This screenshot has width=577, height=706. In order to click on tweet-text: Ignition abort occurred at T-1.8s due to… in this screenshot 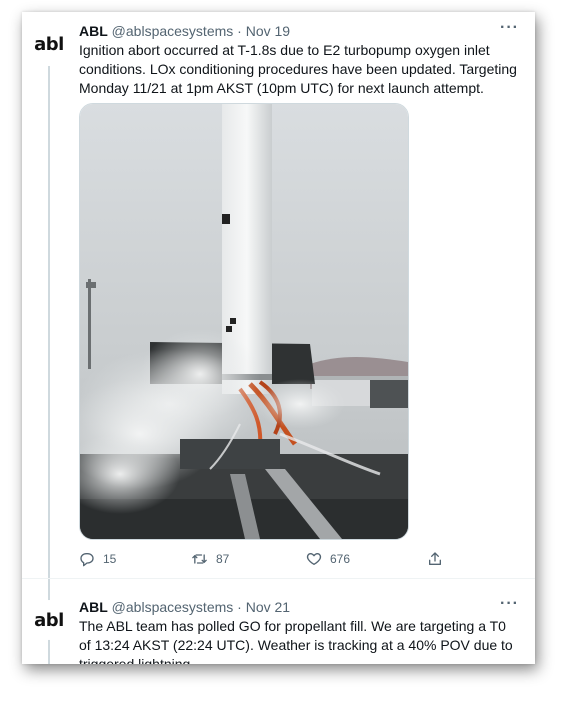, I will do `click(298, 69)`.